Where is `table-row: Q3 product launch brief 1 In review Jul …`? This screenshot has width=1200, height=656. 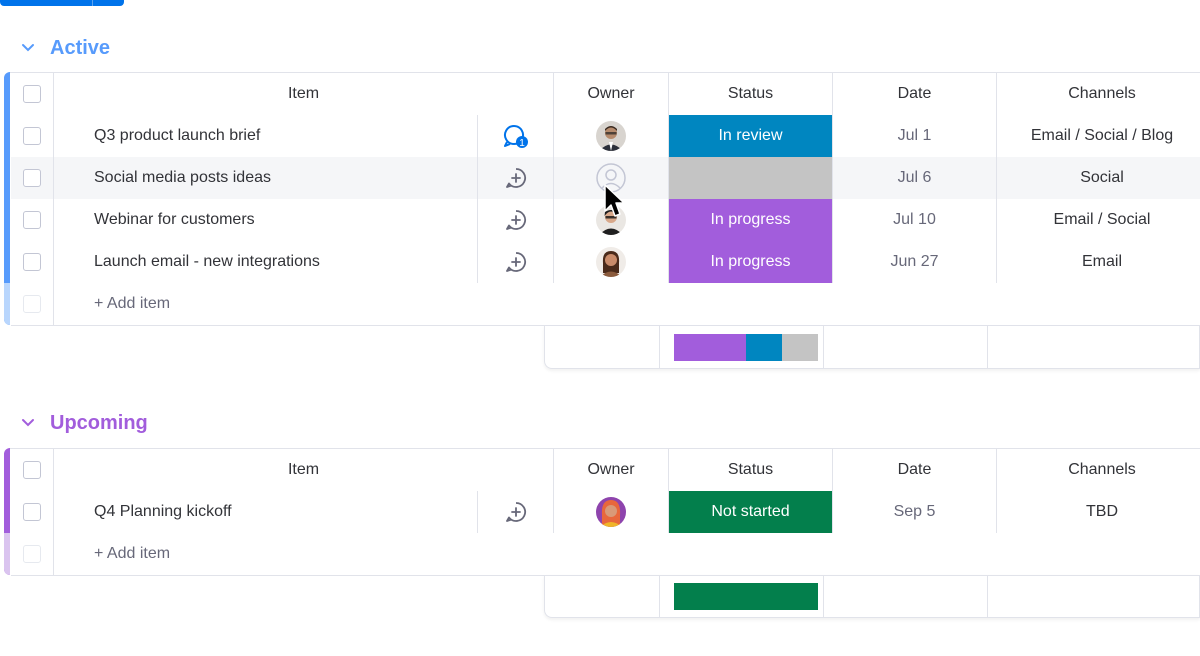 table-row: Q3 product launch brief 1 In review Jul … is located at coordinates (605, 136).